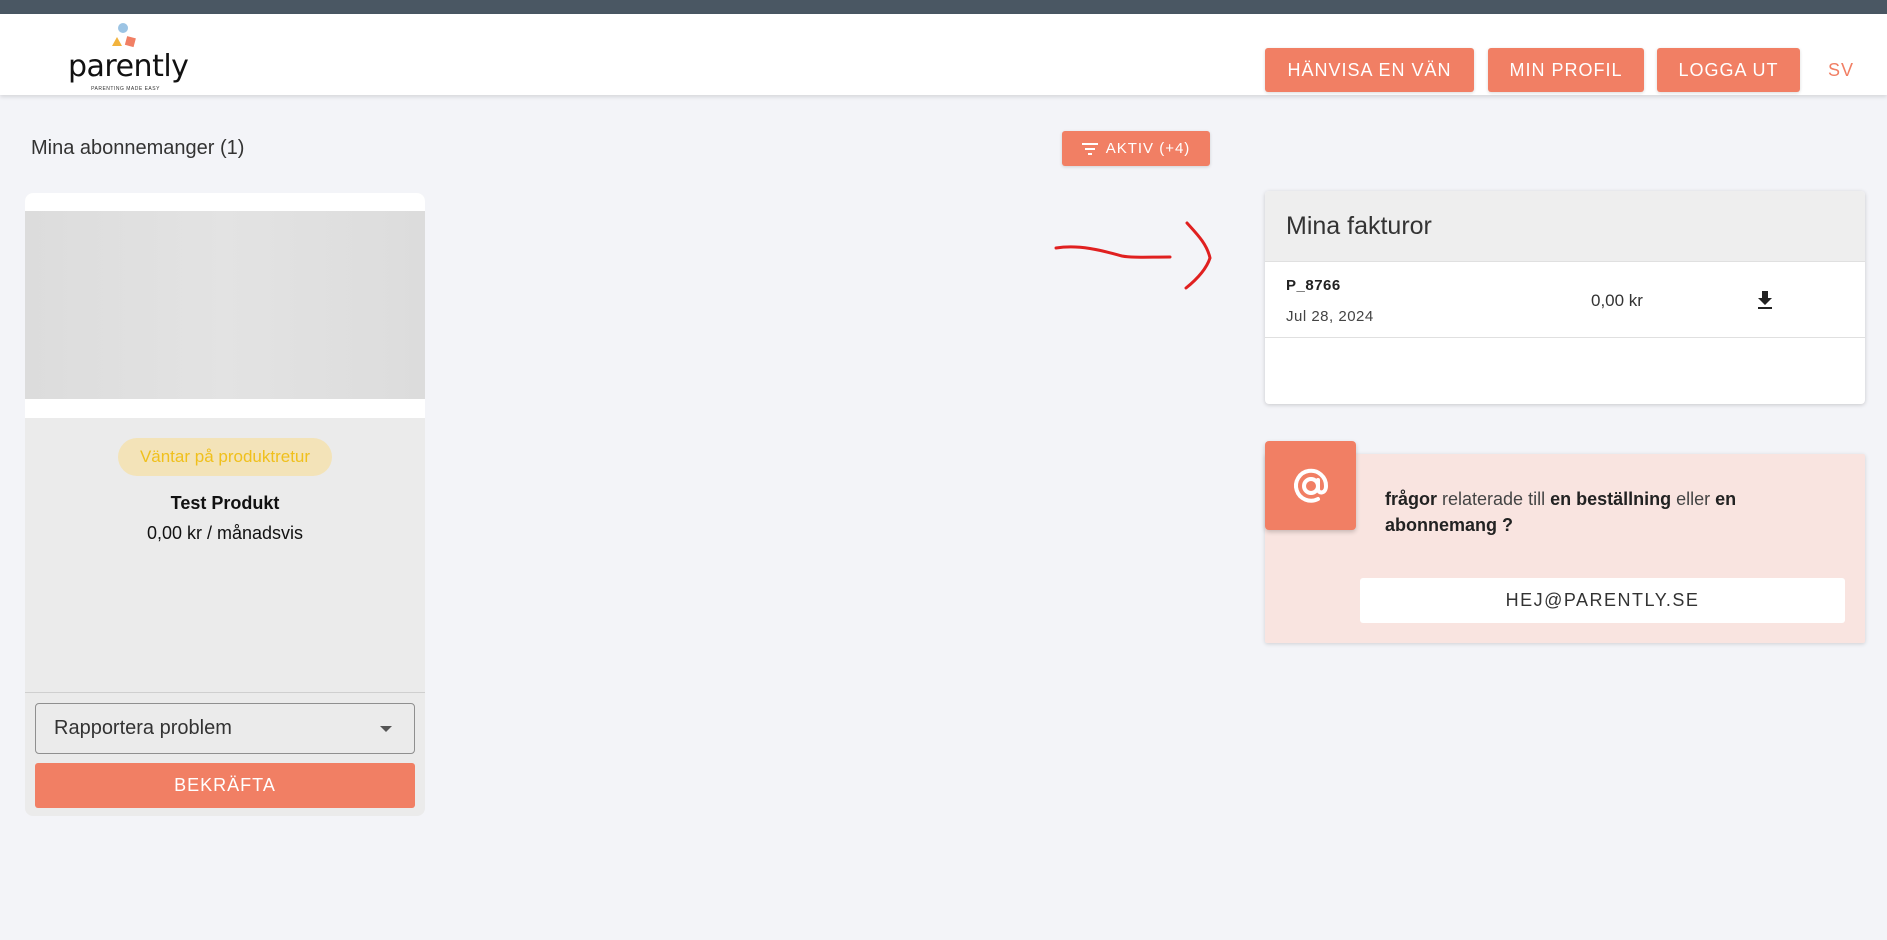 The image size is (1887, 940). Describe the element at coordinates (225, 785) in the screenshot. I see `confirm-button: BEKRÄFTA` at that location.